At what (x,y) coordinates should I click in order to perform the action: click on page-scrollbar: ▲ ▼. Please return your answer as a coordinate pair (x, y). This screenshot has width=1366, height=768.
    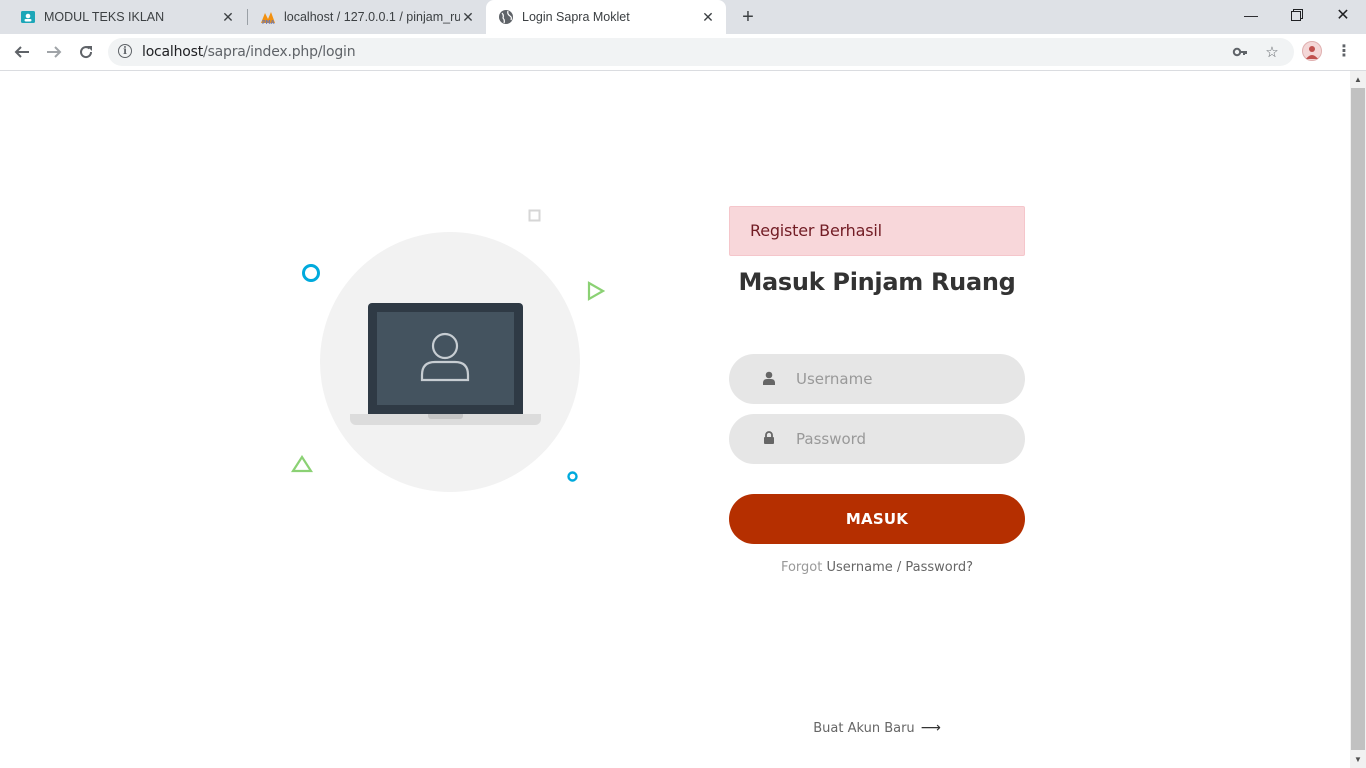
    Looking at the image, I should click on (1358, 419).